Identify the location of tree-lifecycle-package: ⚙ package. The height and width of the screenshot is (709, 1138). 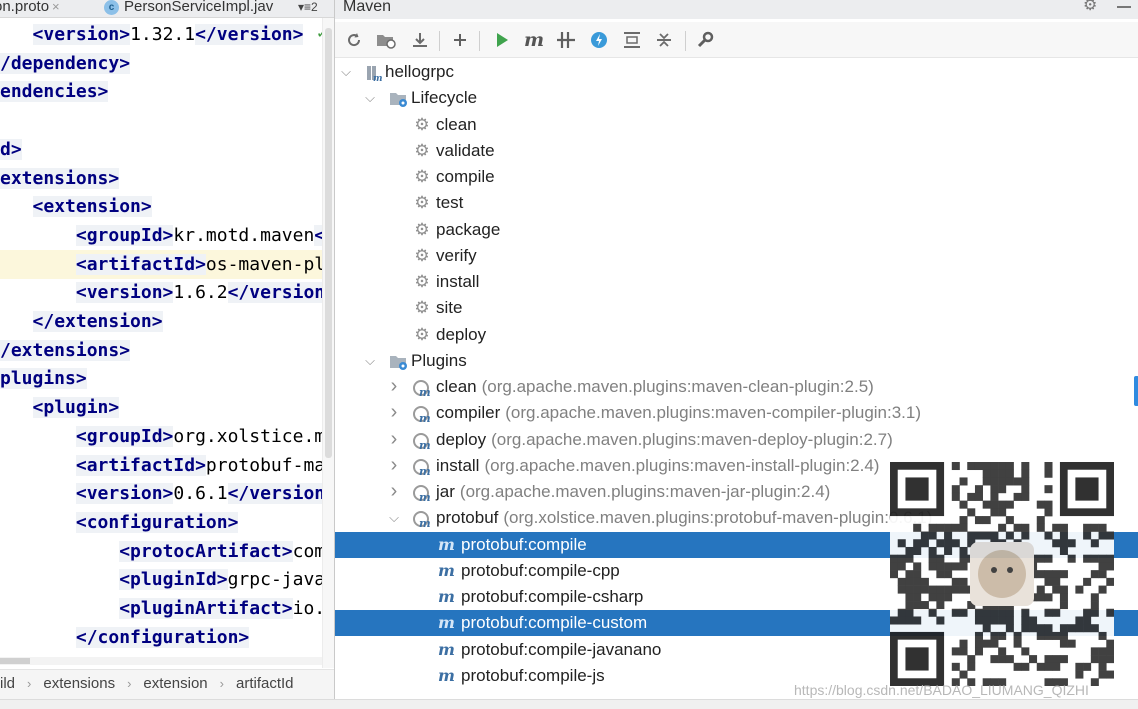
(736, 230).